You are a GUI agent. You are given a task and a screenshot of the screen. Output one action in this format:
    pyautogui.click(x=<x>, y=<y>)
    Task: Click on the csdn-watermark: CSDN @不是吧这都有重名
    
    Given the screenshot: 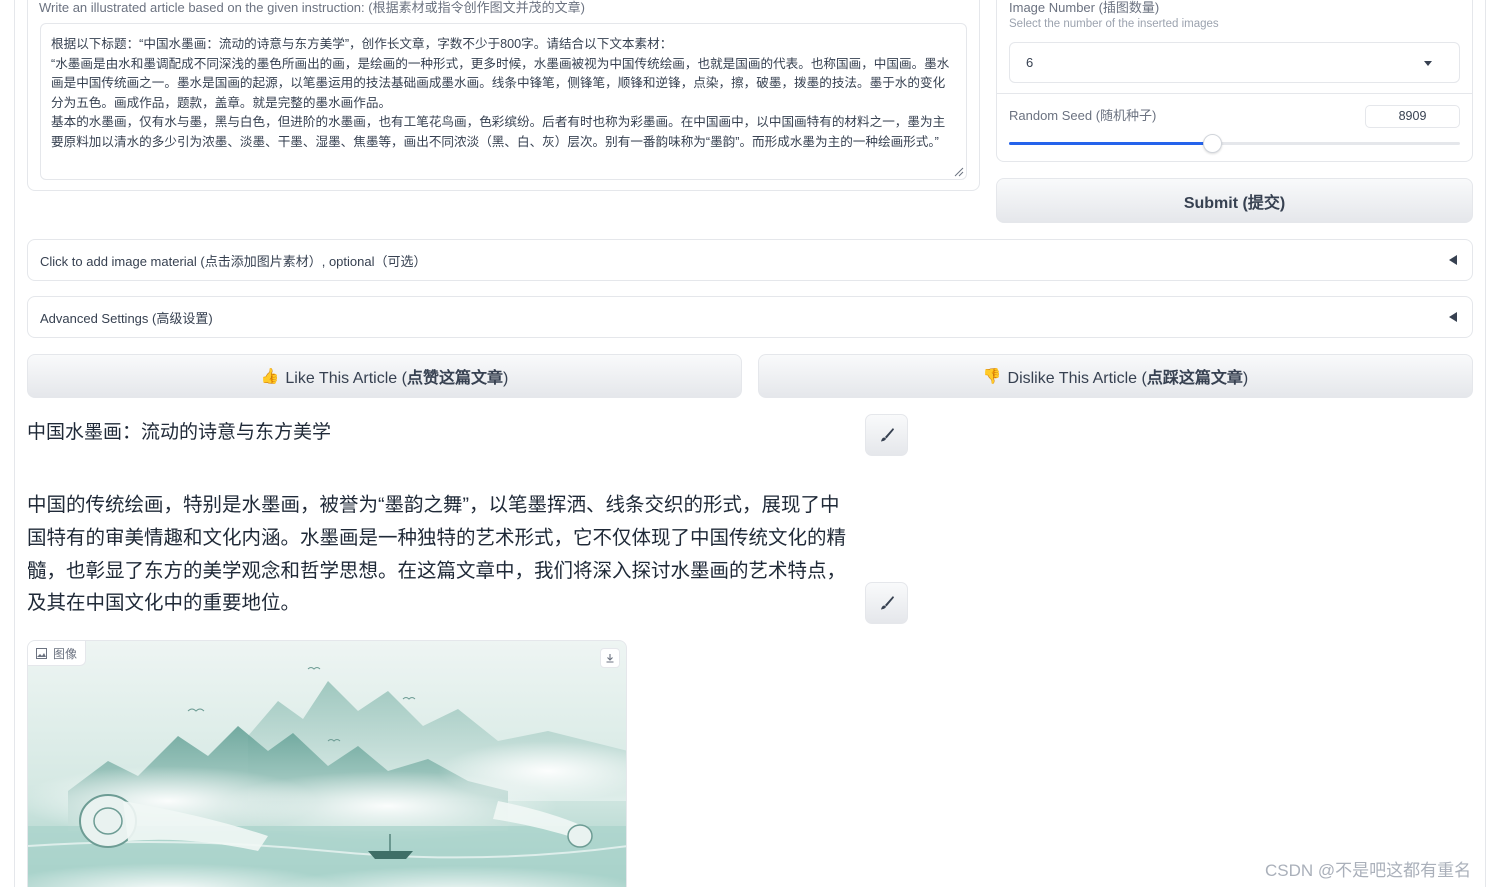 What is the action you would take?
    pyautogui.click(x=1368, y=870)
    